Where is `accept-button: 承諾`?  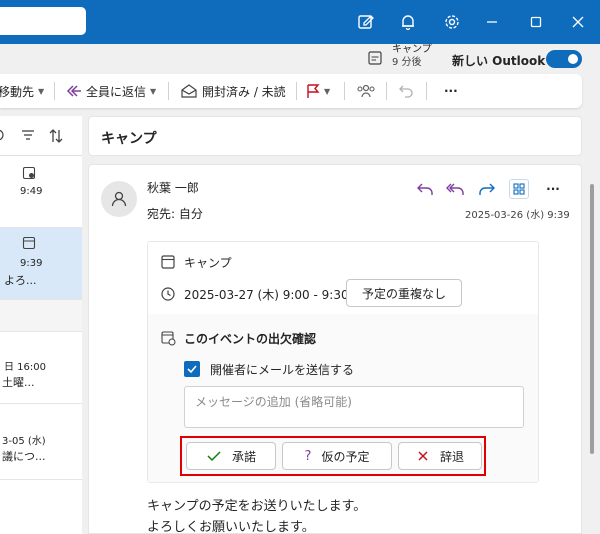 accept-button: 承諾 is located at coordinates (231, 456).